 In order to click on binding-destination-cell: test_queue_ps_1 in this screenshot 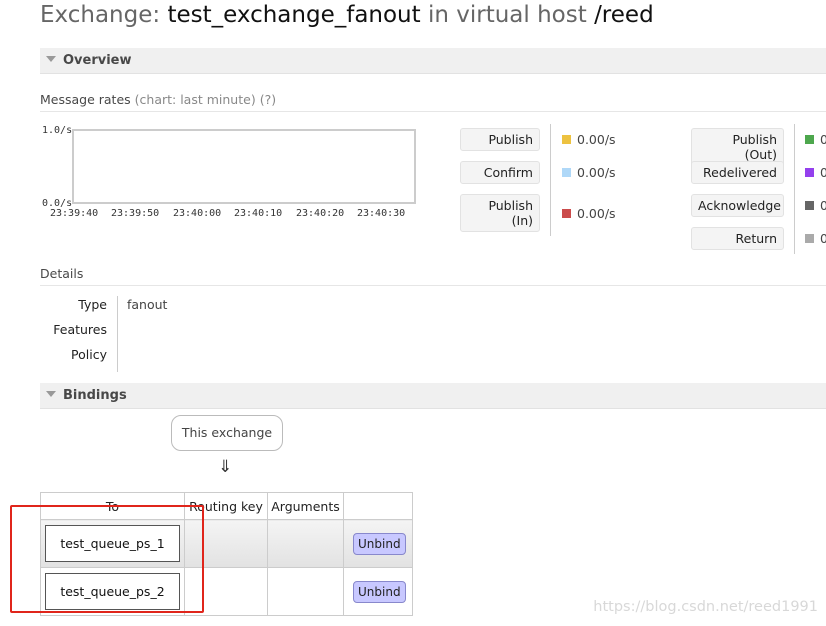, I will do `click(112, 543)`.